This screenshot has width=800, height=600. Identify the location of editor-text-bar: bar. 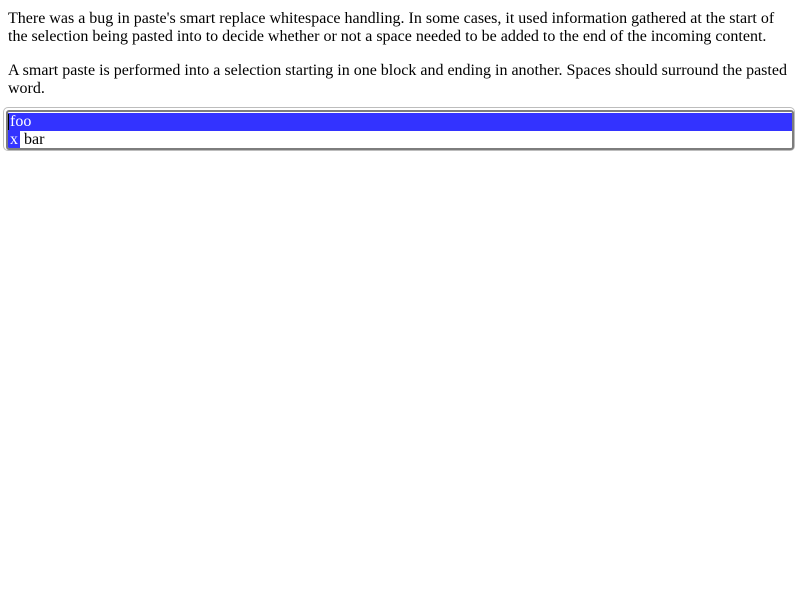
(32, 139).